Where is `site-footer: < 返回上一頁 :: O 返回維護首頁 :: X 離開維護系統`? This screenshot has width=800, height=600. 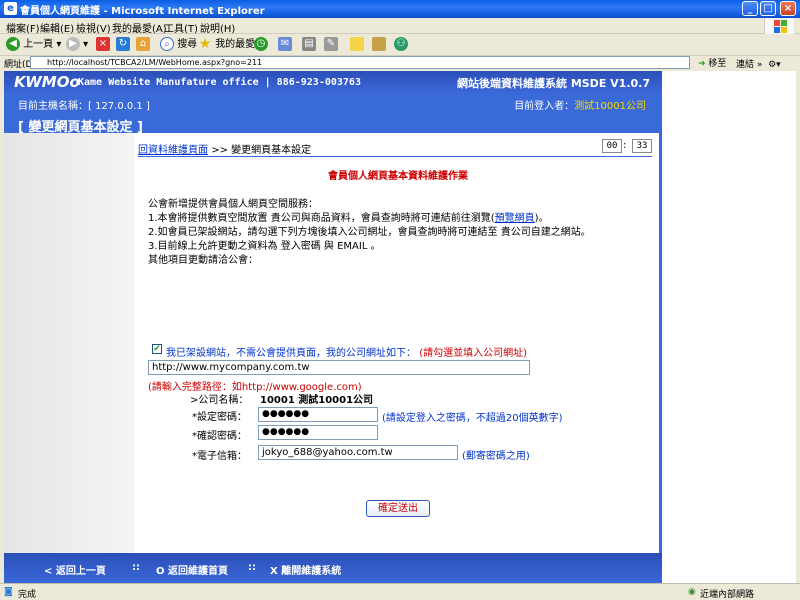
site-footer: < 返回上一頁 :: O 返回維護首頁 :: X 離開維護系統 is located at coordinates (333, 568).